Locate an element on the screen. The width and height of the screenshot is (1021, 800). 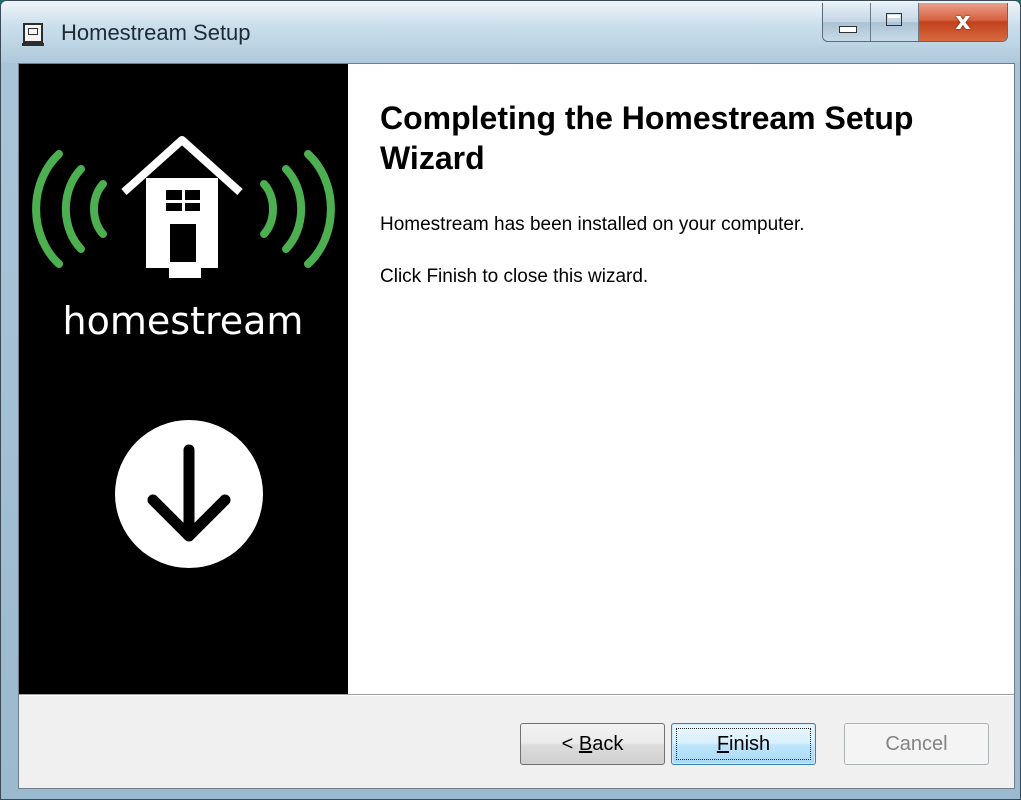
close-button: x is located at coordinates (963, 22).